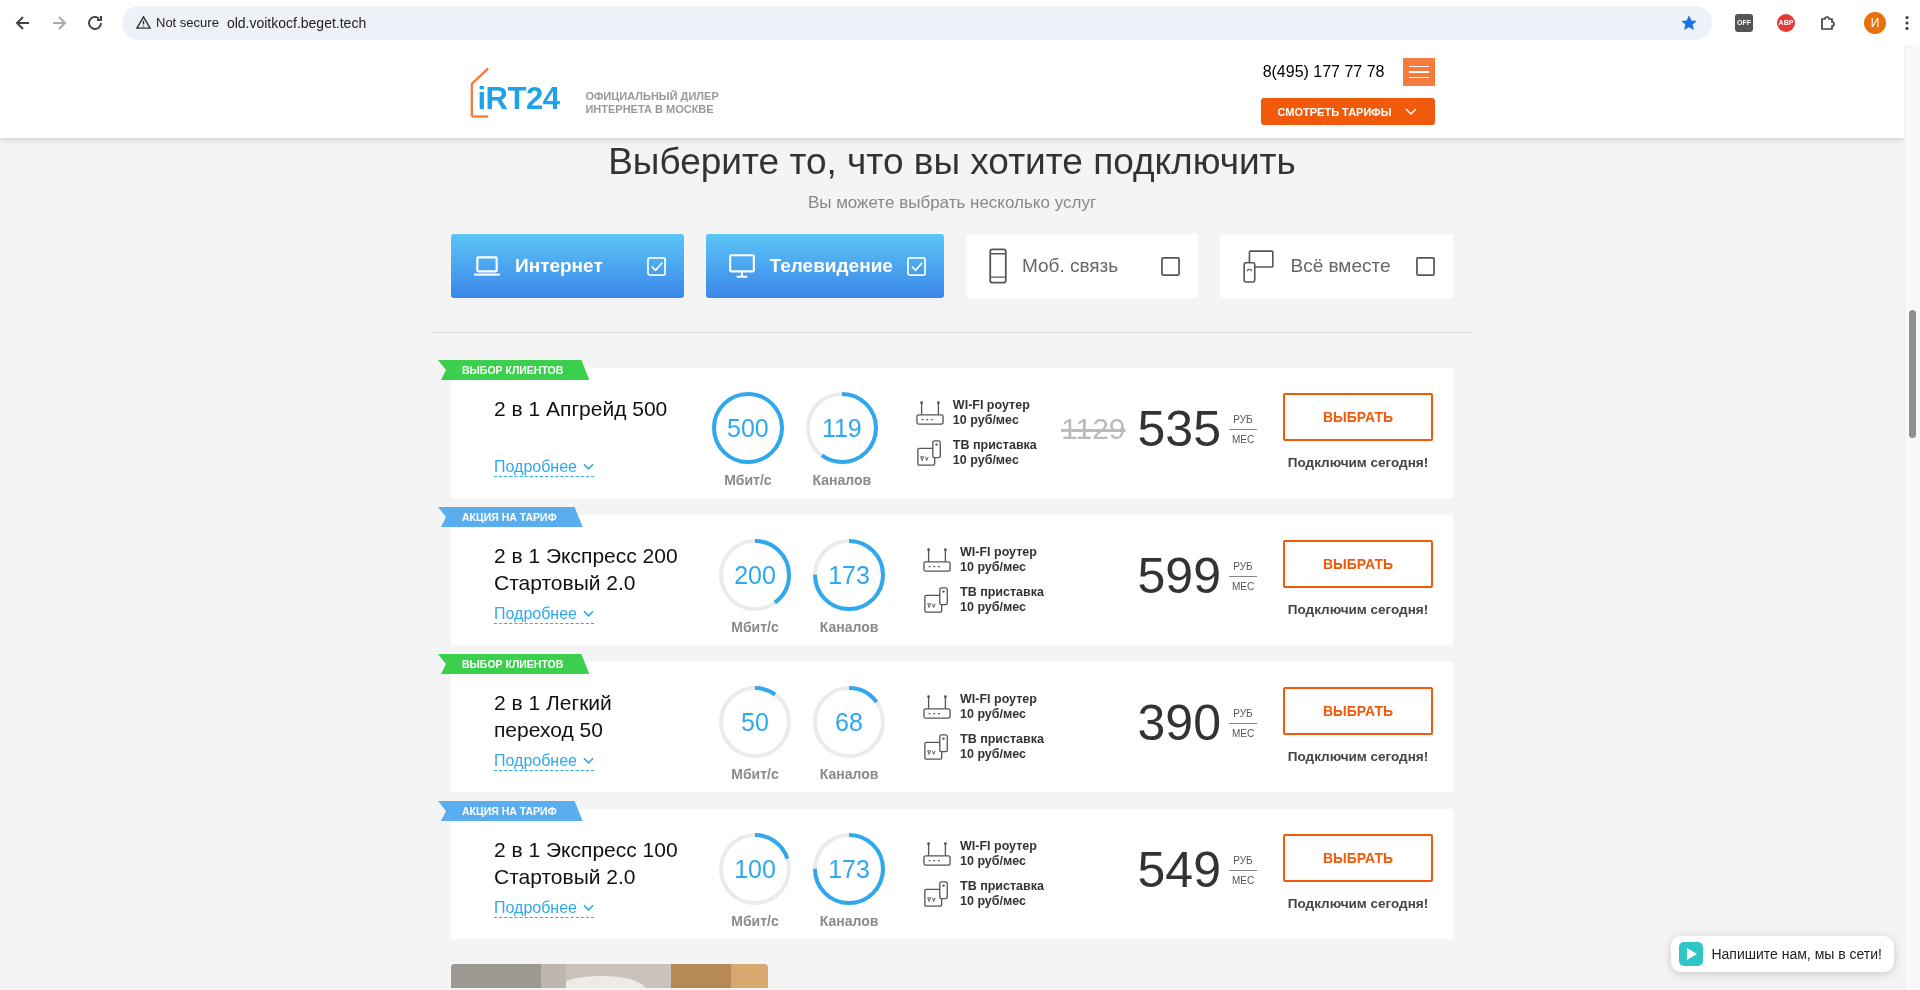  Describe the element at coordinates (1179, 870) in the screenshot. I see `price: 549` at that location.